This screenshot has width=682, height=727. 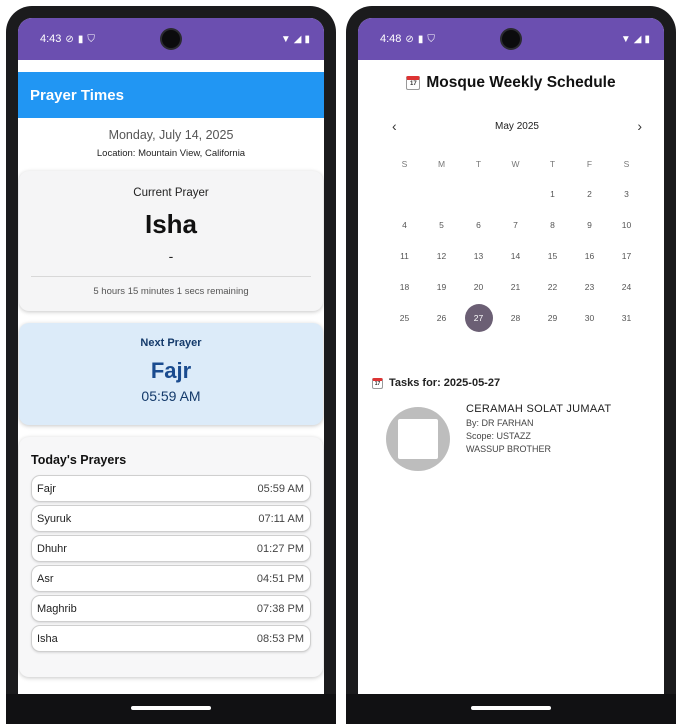 I want to click on calendar-day-number: 15, so click(x=552, y=255).